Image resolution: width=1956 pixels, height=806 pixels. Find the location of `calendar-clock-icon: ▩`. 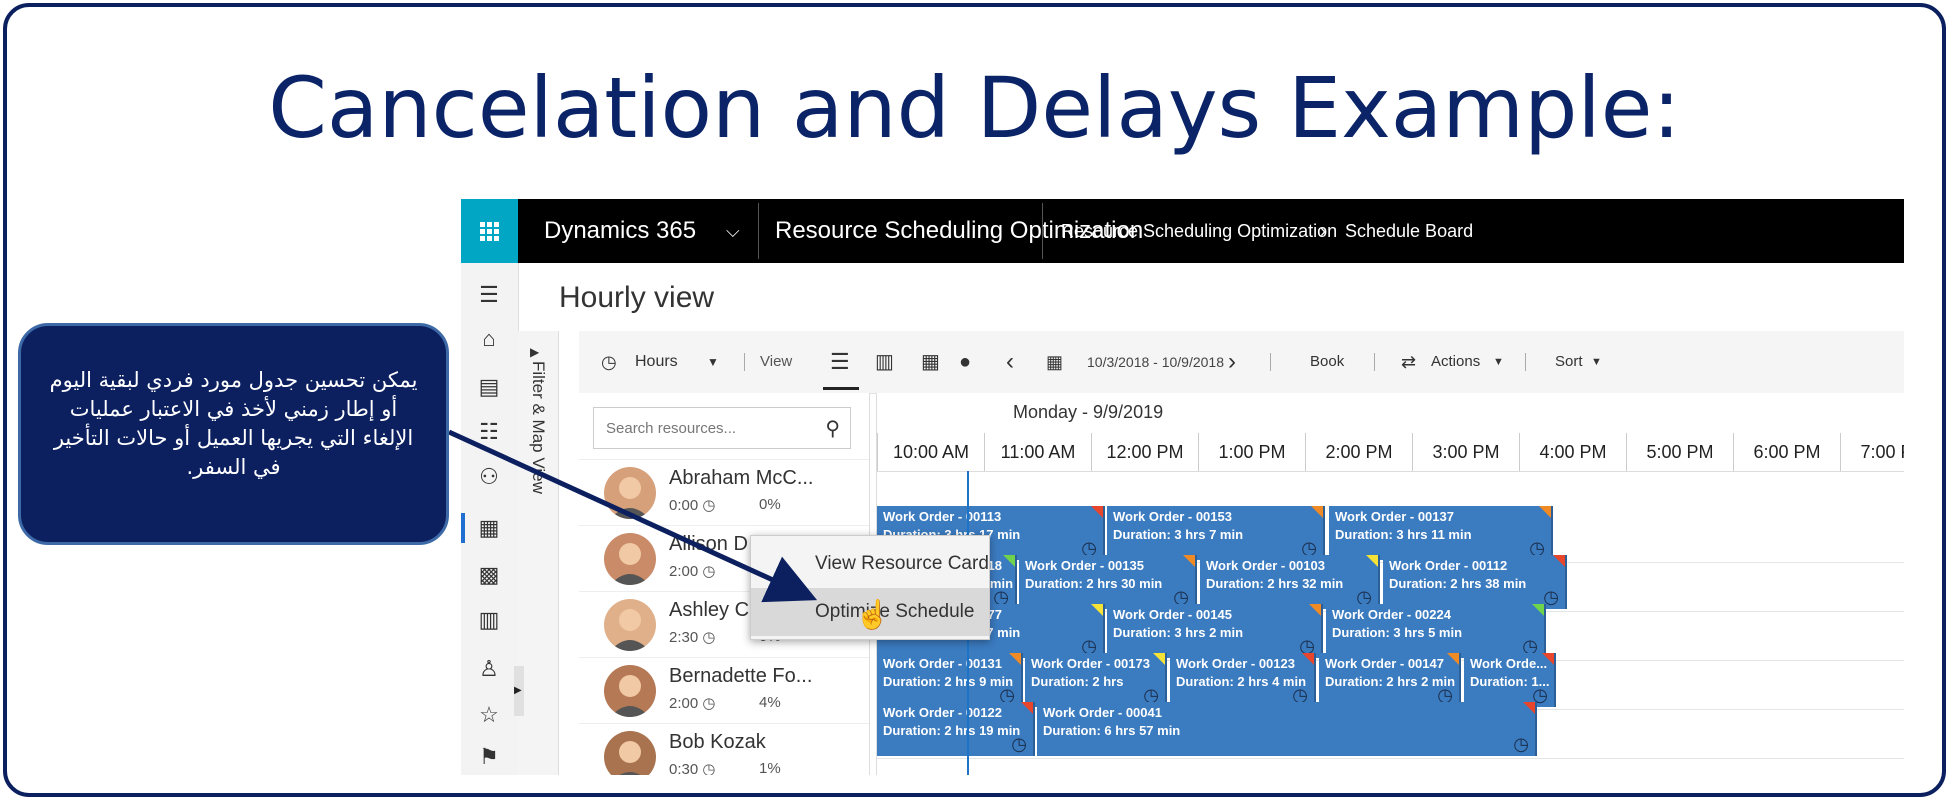

calendar-clock-icon: ▩ is located at coordinates (489, 575).